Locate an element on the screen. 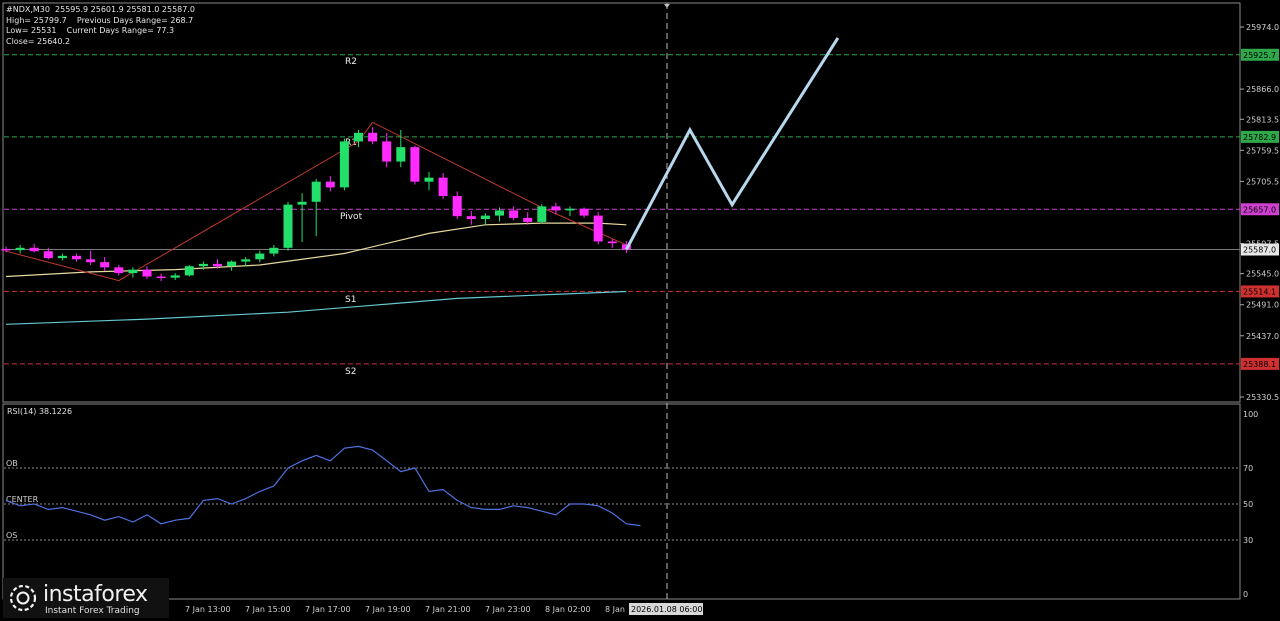 The width and height of the screenshot is (1280, 621). level-label-r2: R2 is located at coordinates (351, 62).